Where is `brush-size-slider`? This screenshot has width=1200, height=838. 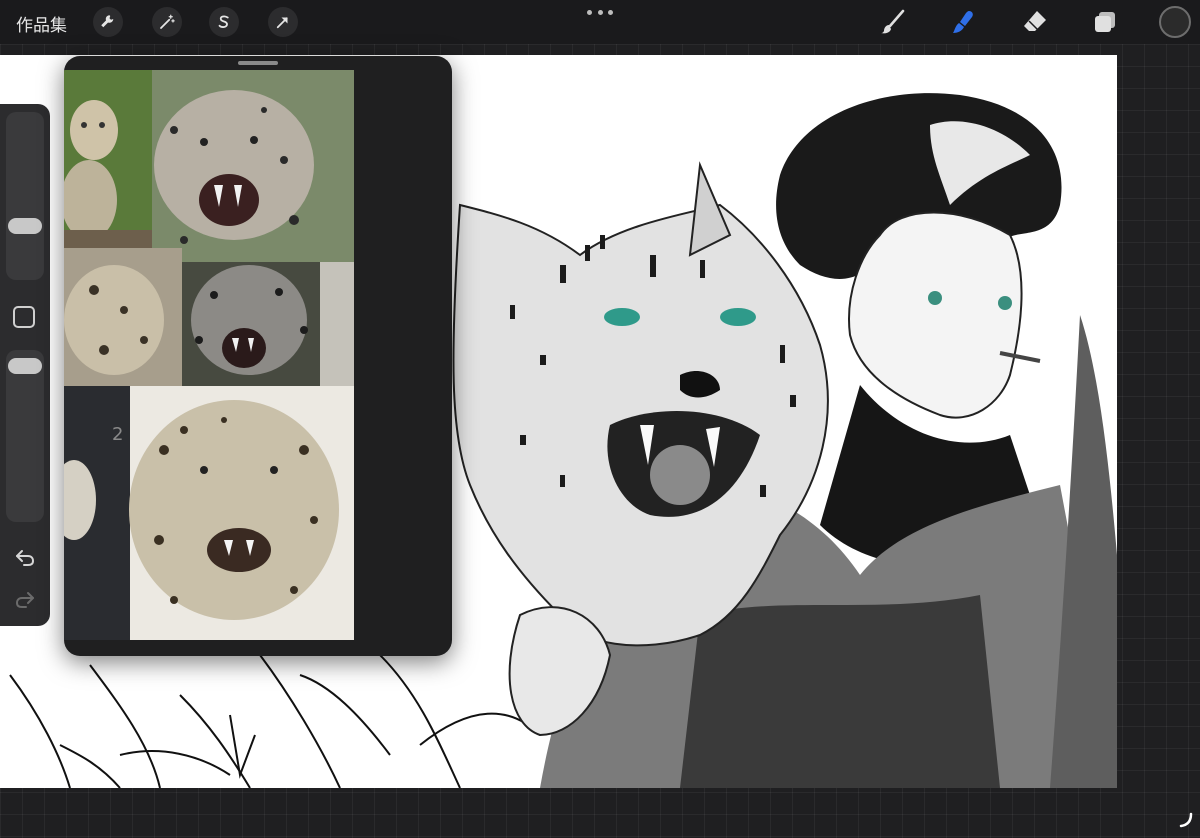 brush-size-slider is located at coordinates (25, 196).